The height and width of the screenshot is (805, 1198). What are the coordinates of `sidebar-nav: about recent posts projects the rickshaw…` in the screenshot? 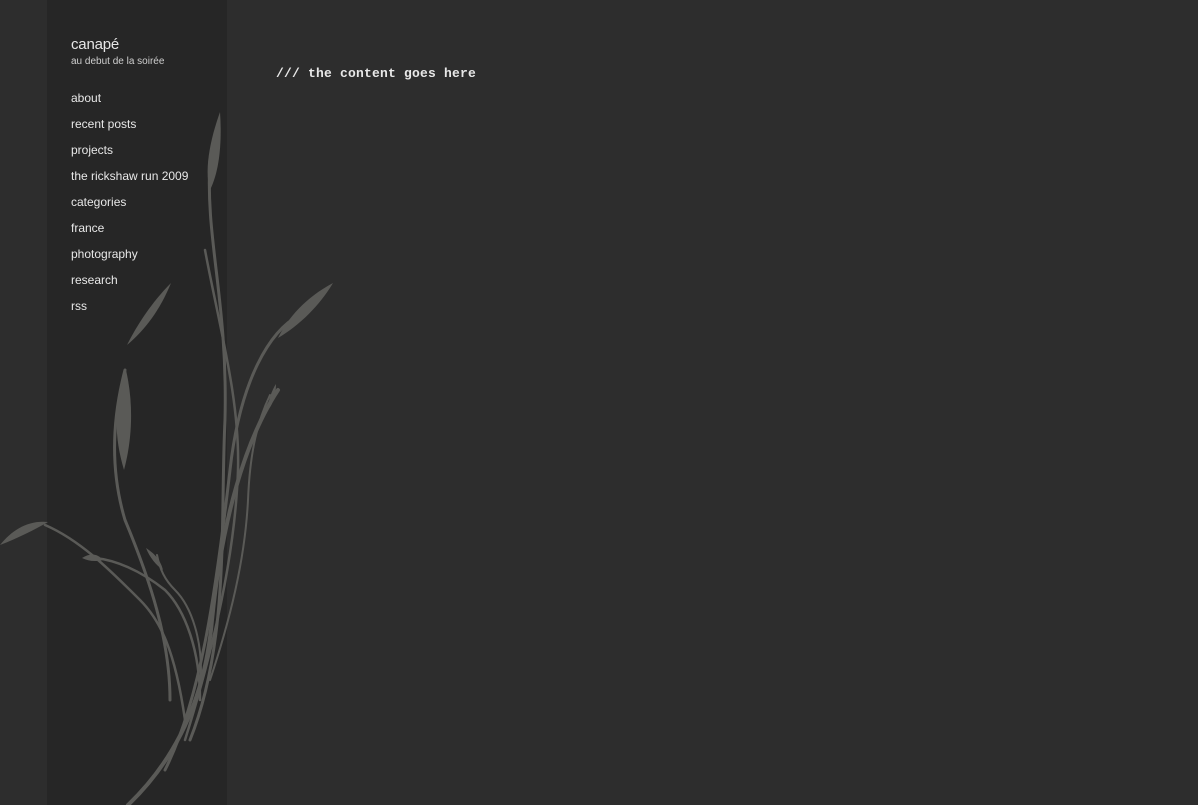 It's located at (129, 206).